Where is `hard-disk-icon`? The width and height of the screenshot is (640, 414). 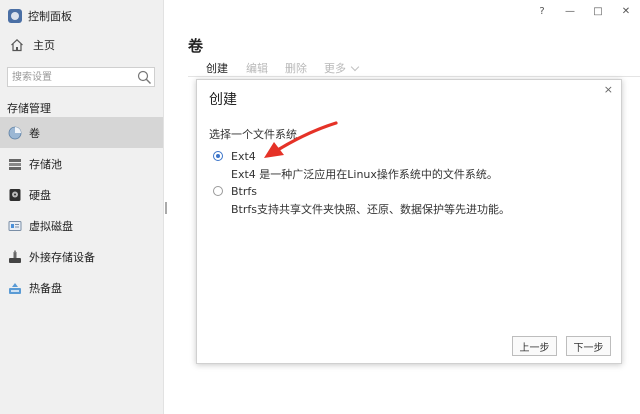
hard-disk-icon is located at coordinates (15, 194).